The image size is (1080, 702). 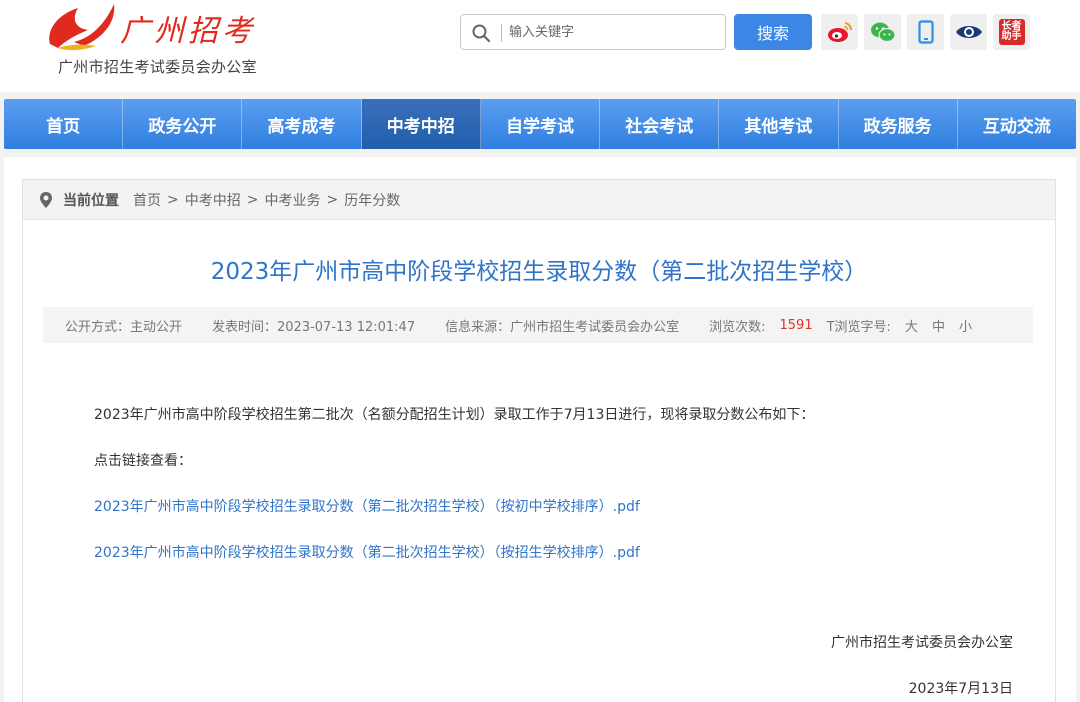 What do you see at coordinates (960, 689) in the screenshot?
I see `article-date: 2023年7月13日` at bounding box center [960, 689].